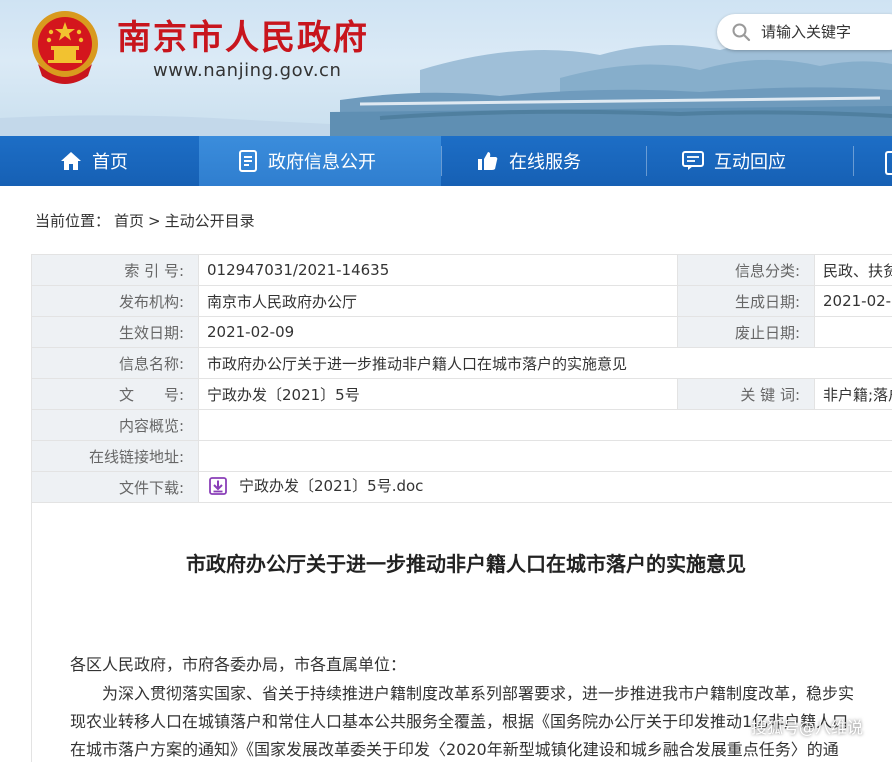  Describe the element at coordinates (115, 301) in the screenshot. I see `publisher-label: 发布机构:` at that location.